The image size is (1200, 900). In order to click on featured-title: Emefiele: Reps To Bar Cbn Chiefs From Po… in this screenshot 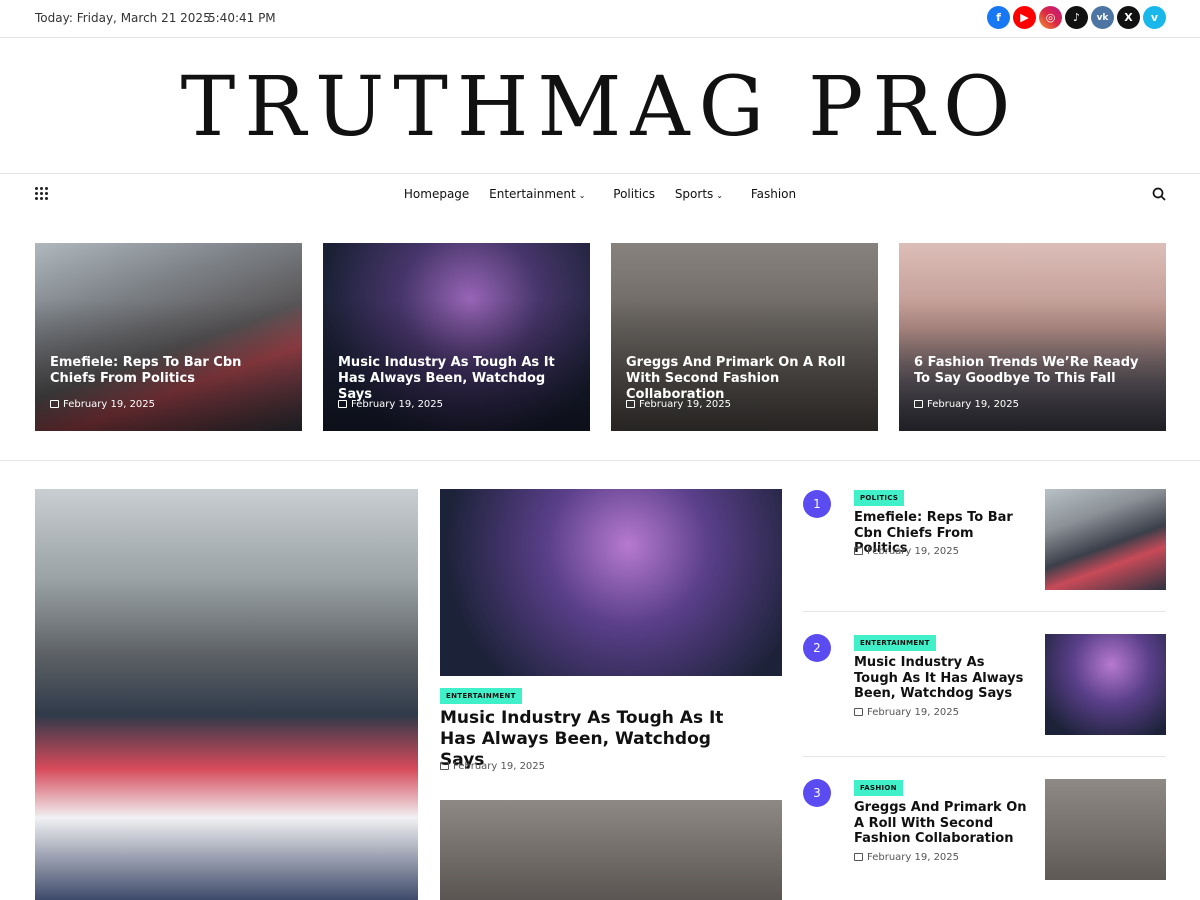, I will do `click(167, 371)`.